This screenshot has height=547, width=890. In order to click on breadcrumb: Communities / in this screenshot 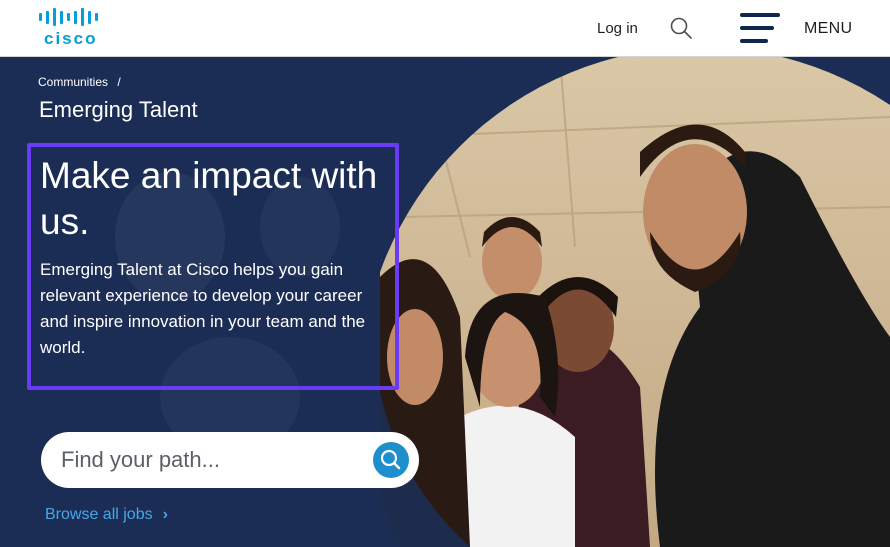, I will do `click(79, 82)`.